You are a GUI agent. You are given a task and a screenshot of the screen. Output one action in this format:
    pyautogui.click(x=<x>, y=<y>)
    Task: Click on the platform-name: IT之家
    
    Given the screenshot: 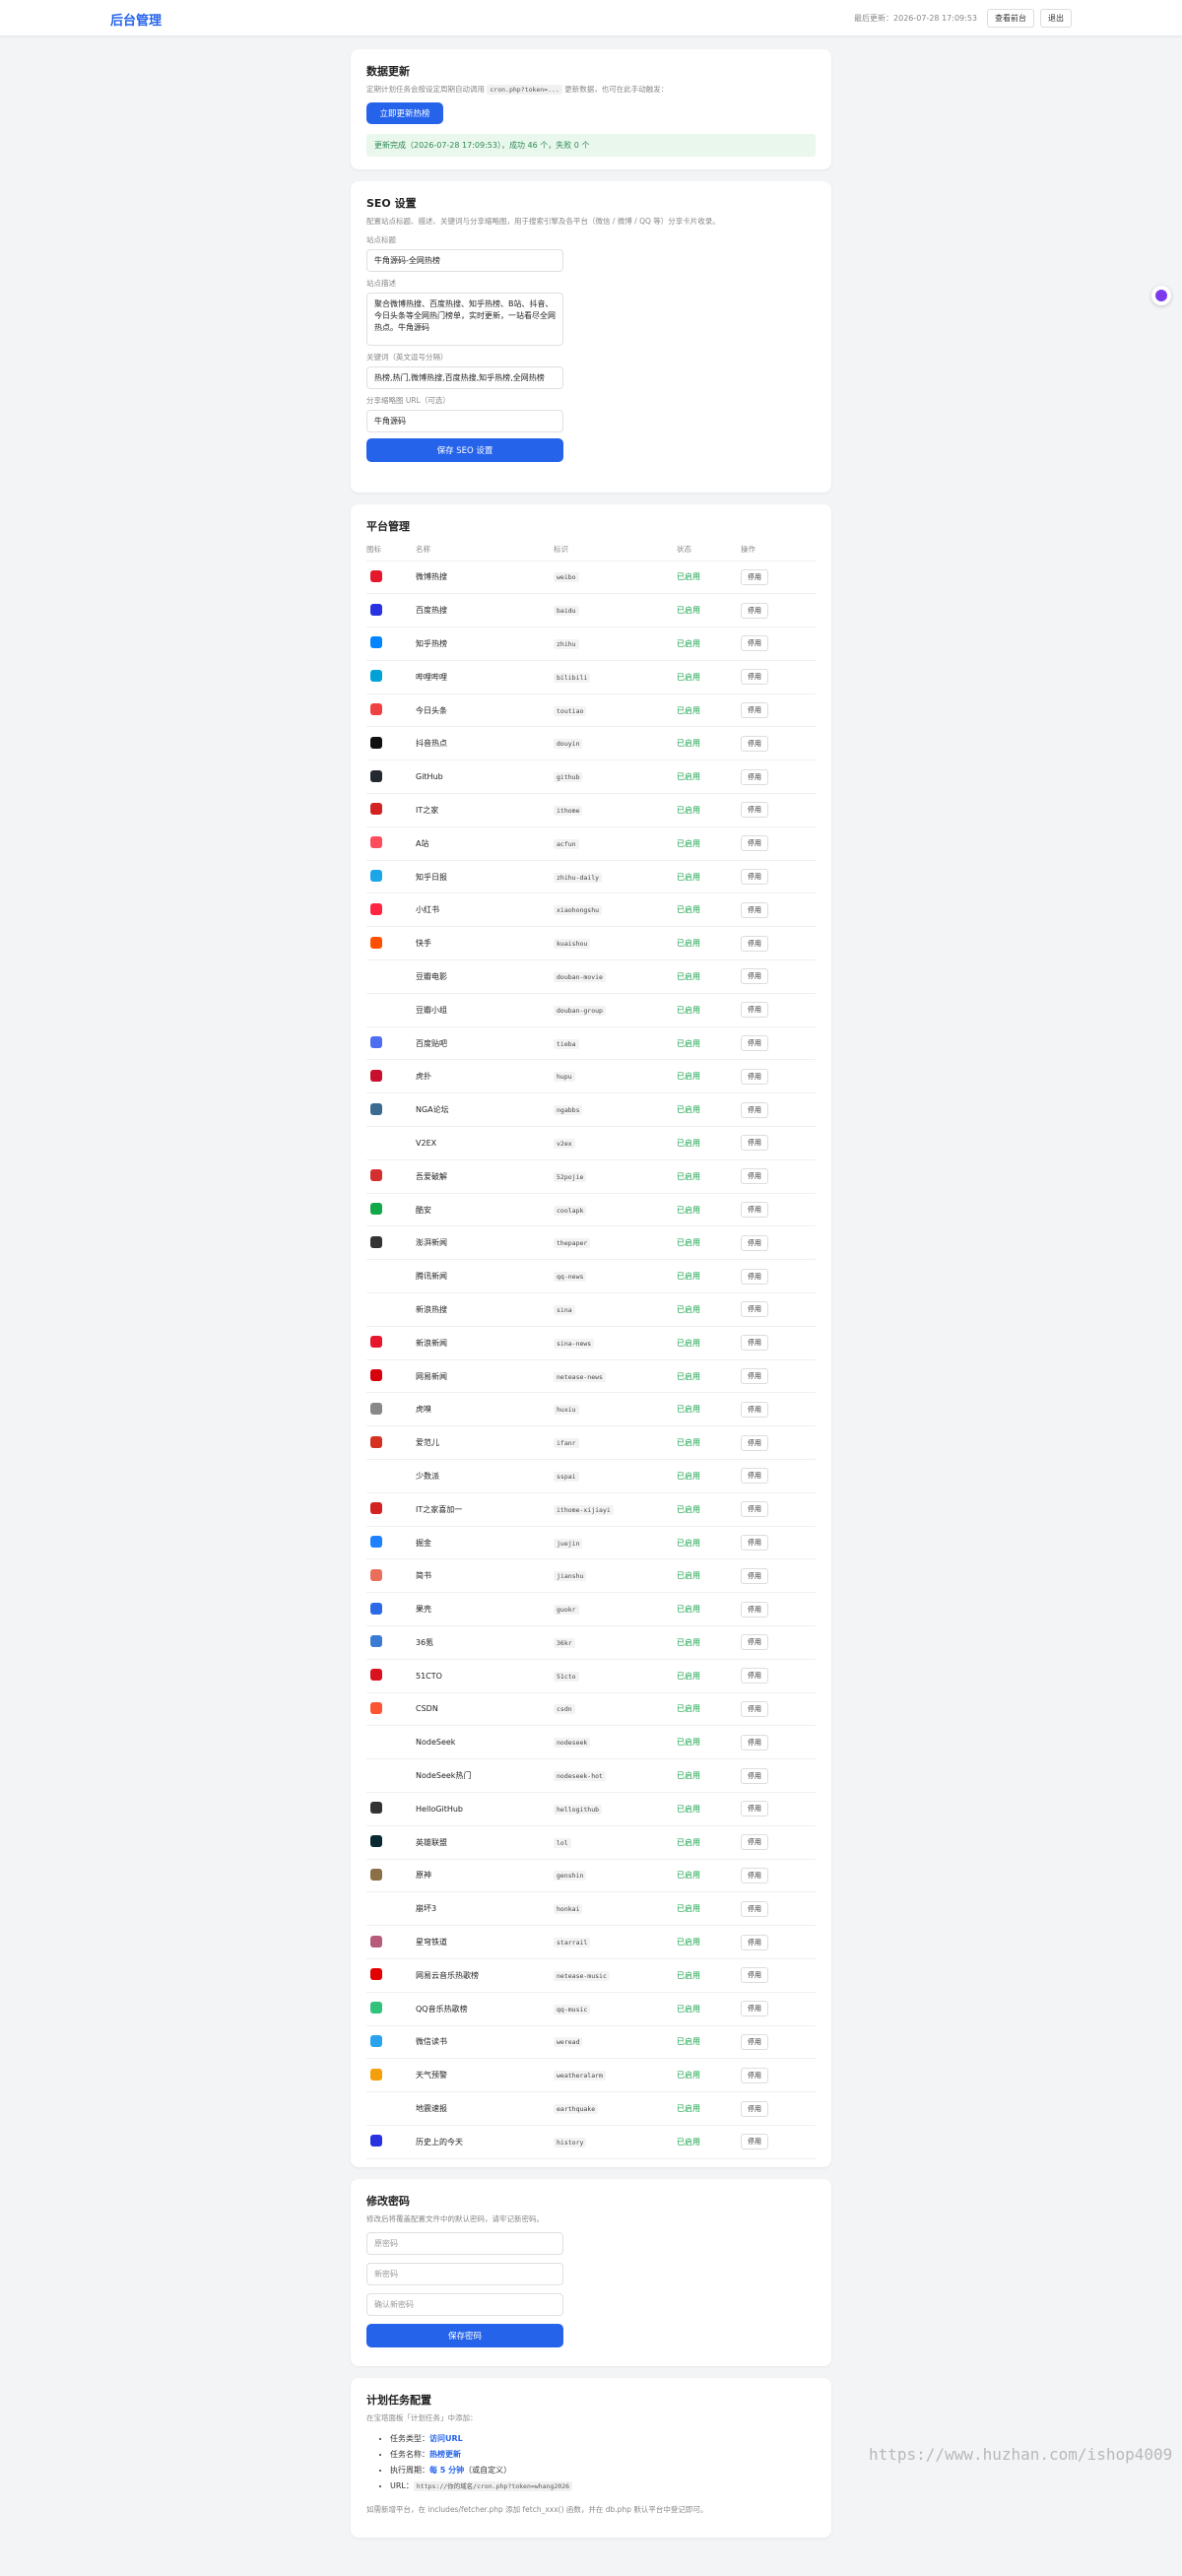 What is the action you would take?
    pyautogui.click(x=485, y=810)
    